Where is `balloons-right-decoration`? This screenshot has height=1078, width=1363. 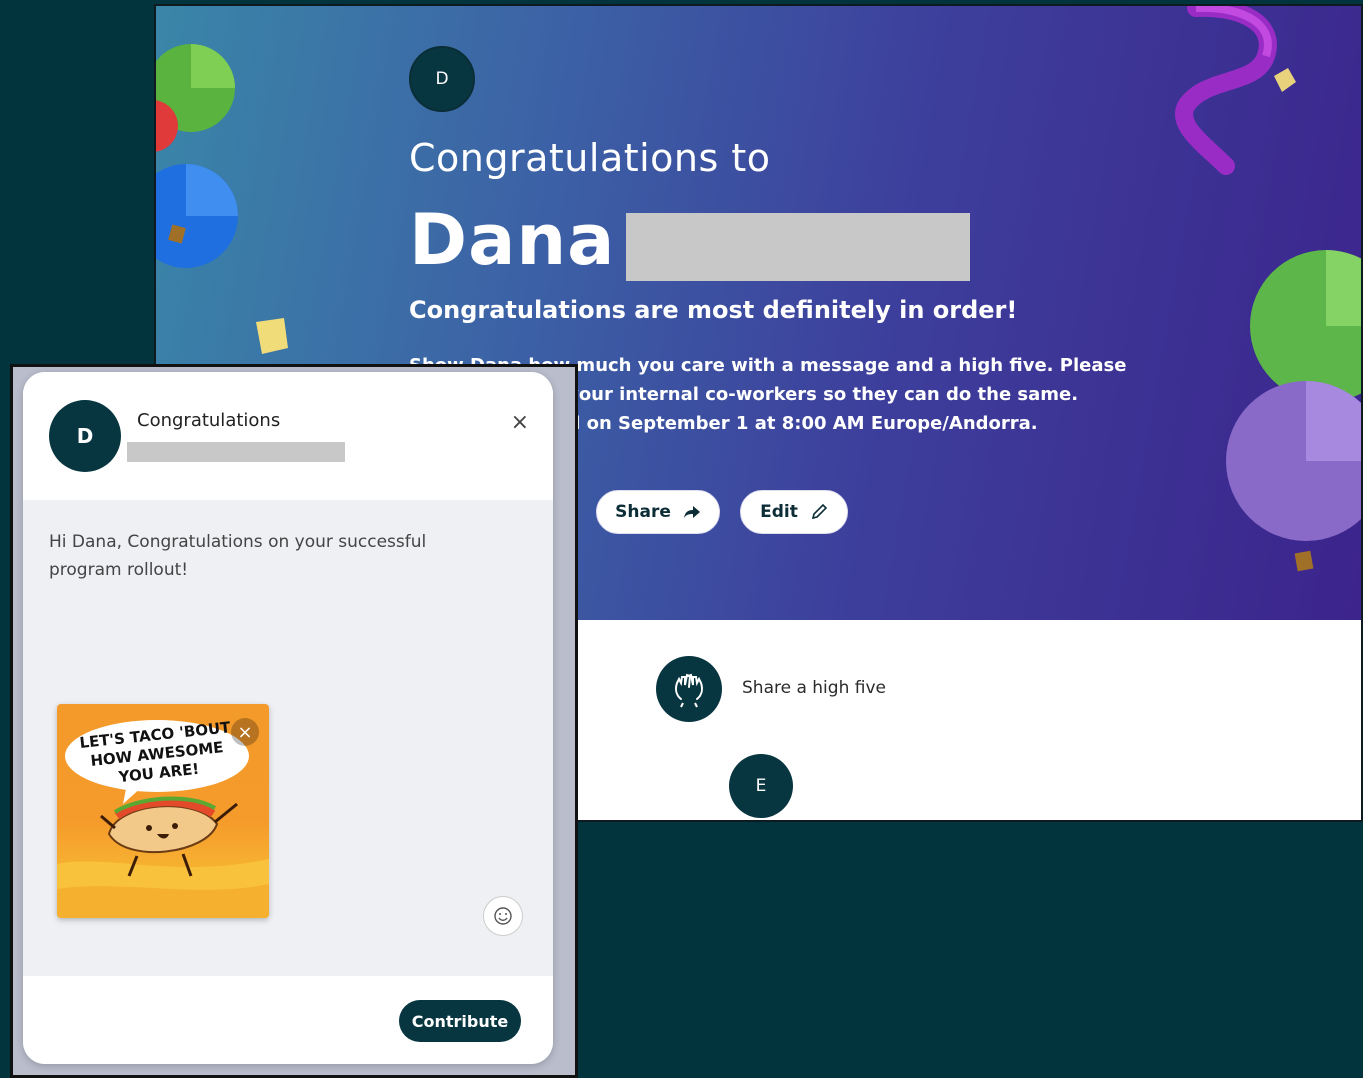 balloons-right-decoration is located at coordinates (1293, 411).